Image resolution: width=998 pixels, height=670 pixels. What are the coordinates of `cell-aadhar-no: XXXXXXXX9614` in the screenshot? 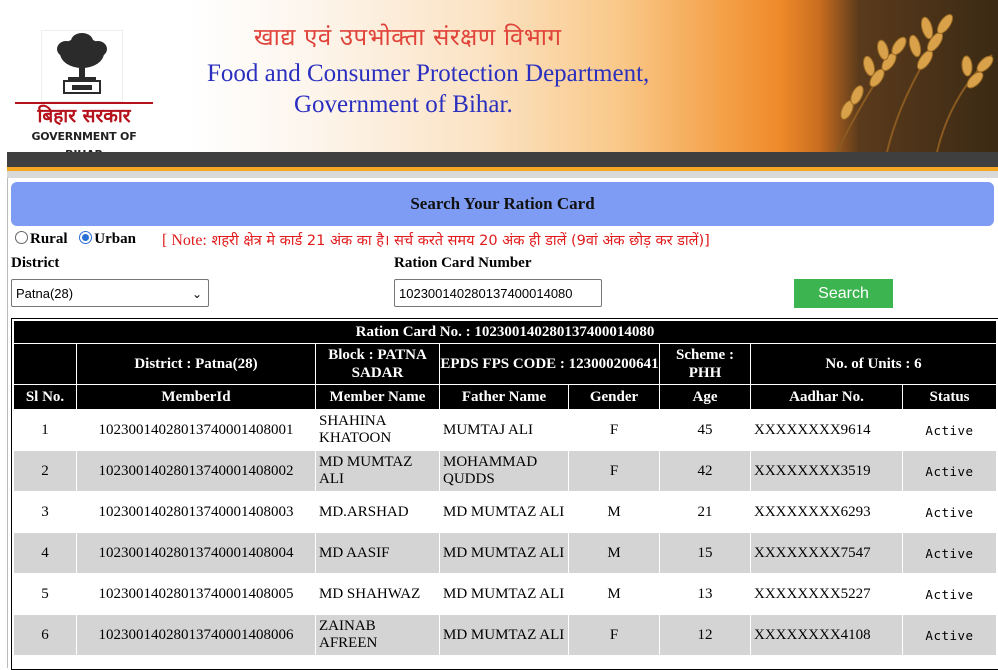 It's located at (826, 430).